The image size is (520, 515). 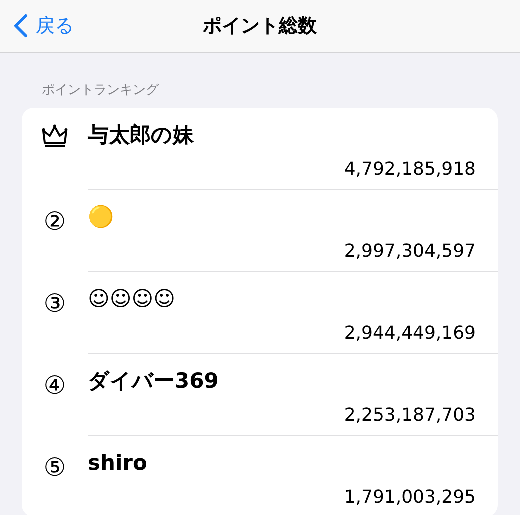 What do you see at coordinates (141, 135) in the screenshot?
I see `player-name: 与太郎の妹` at bounding box center [141, 135].